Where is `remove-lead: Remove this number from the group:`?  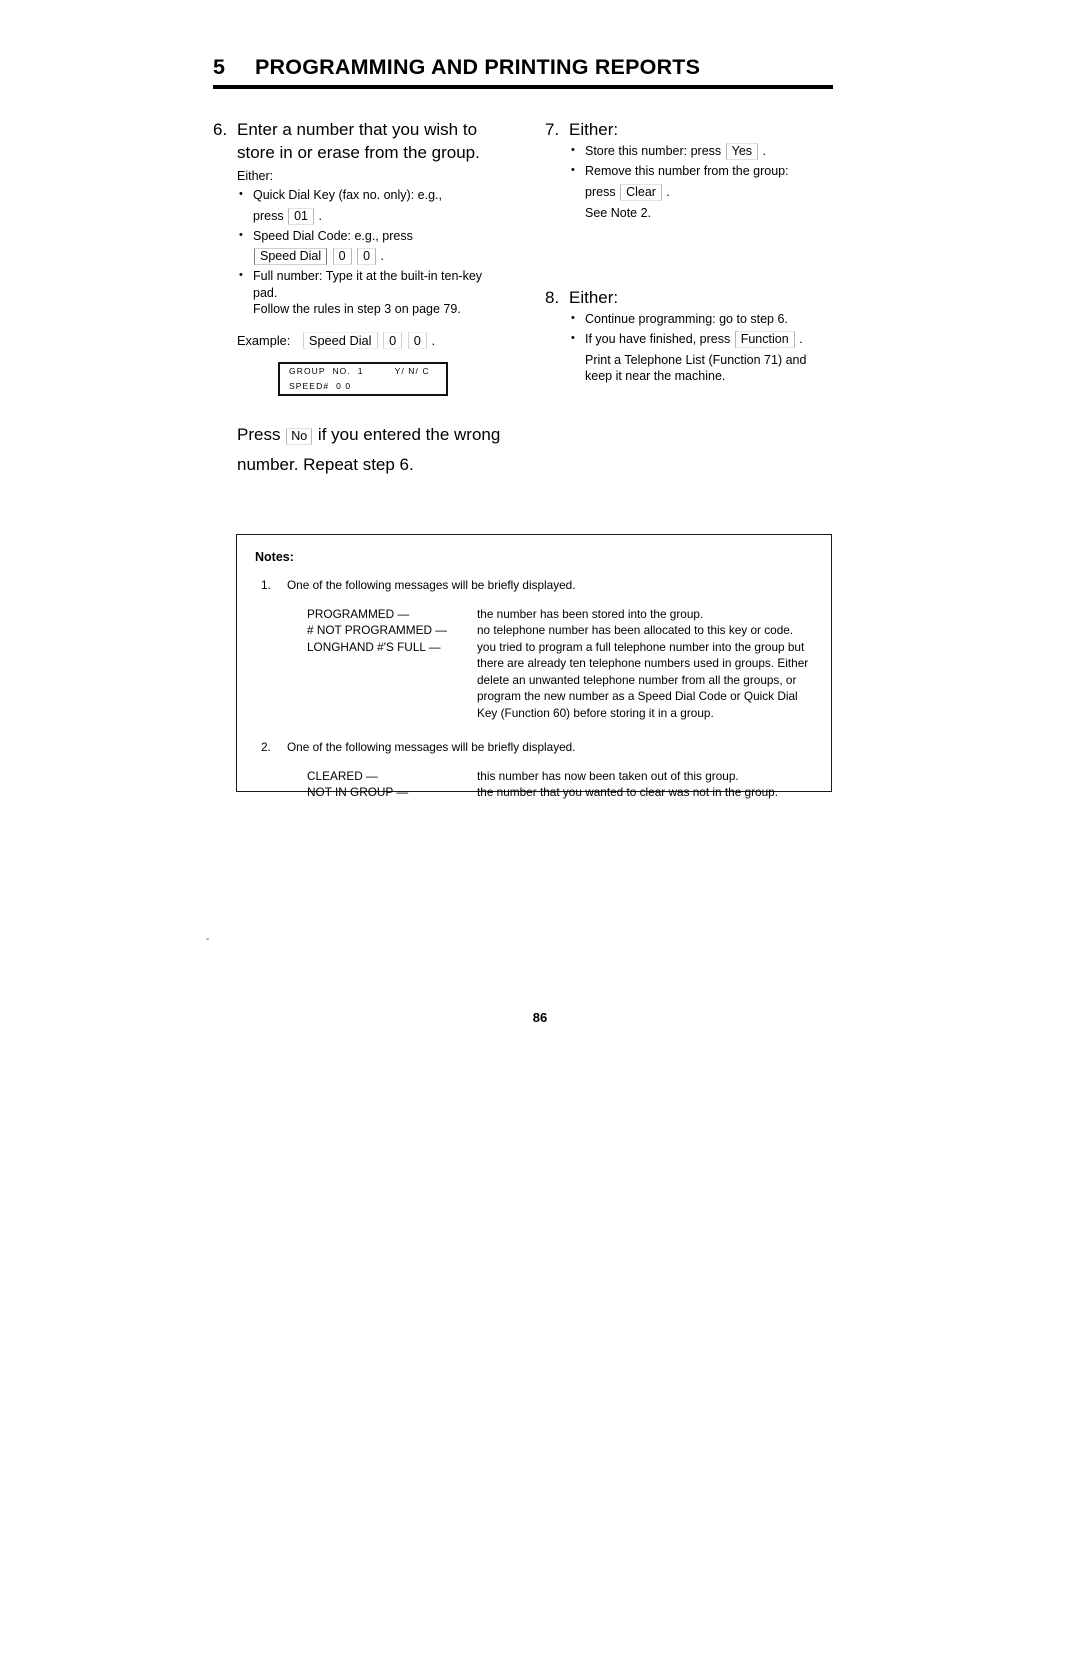
remove-lead: Remove this number from the group: is located at coordinates (687, 171).